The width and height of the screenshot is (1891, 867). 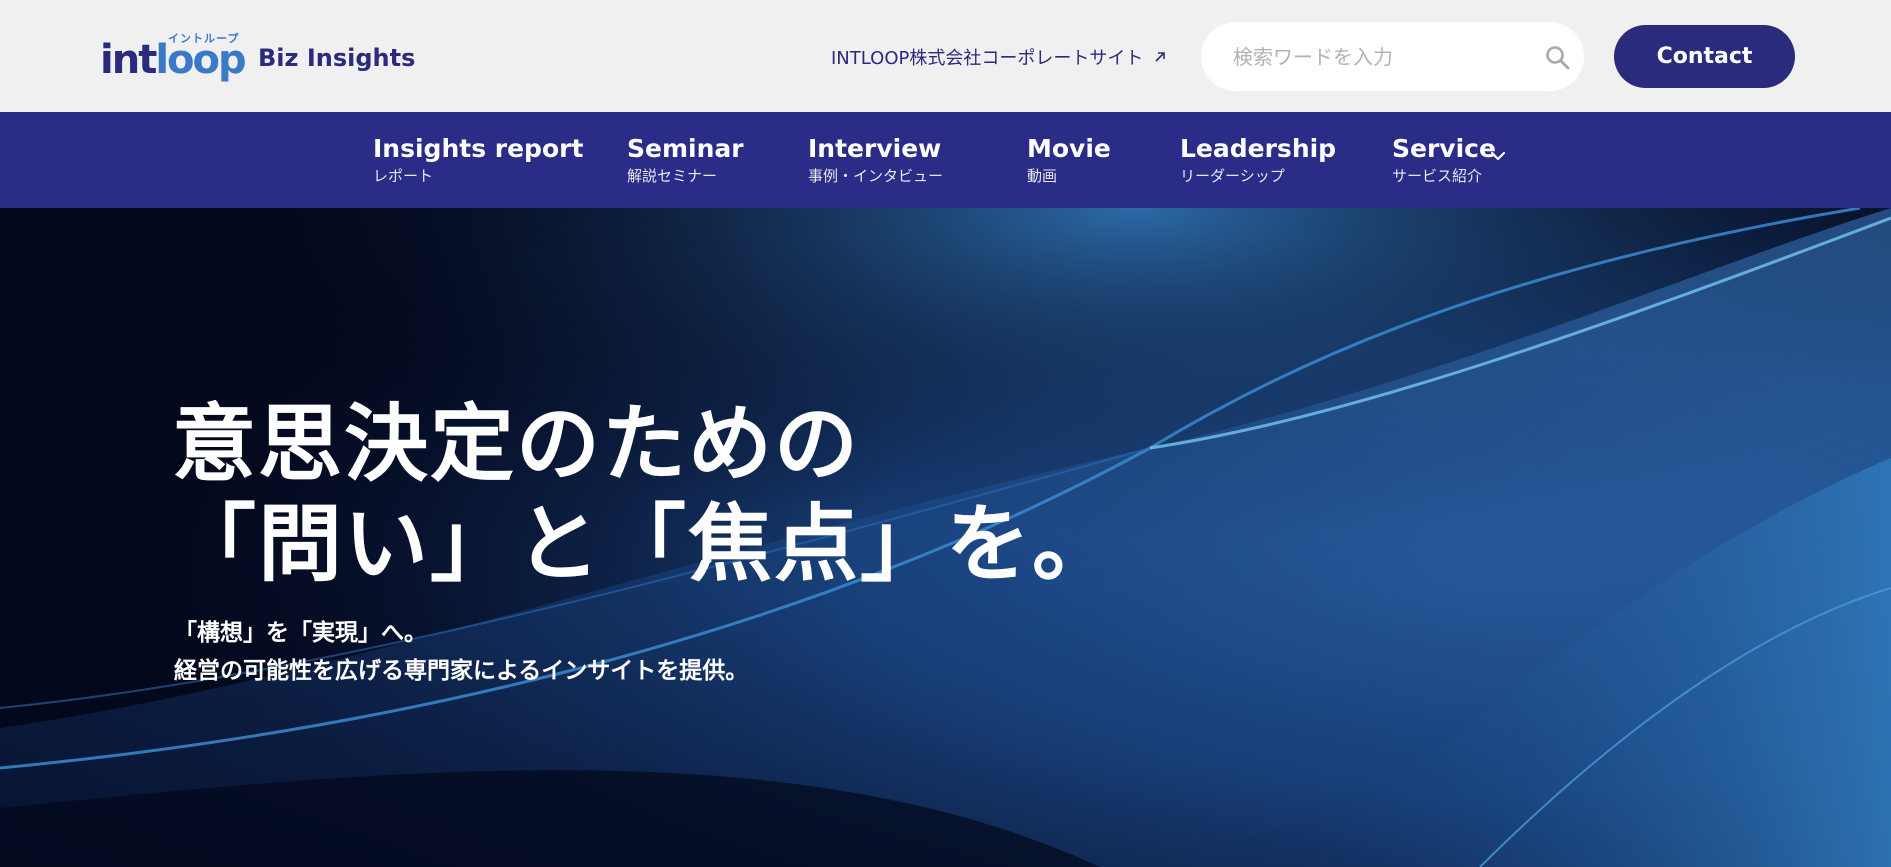 What do you see at coordinates (1437, 176) in the screenshot?
I see `nav-item-sublabel: サービス紹介` at bounding box center [1437, 176].